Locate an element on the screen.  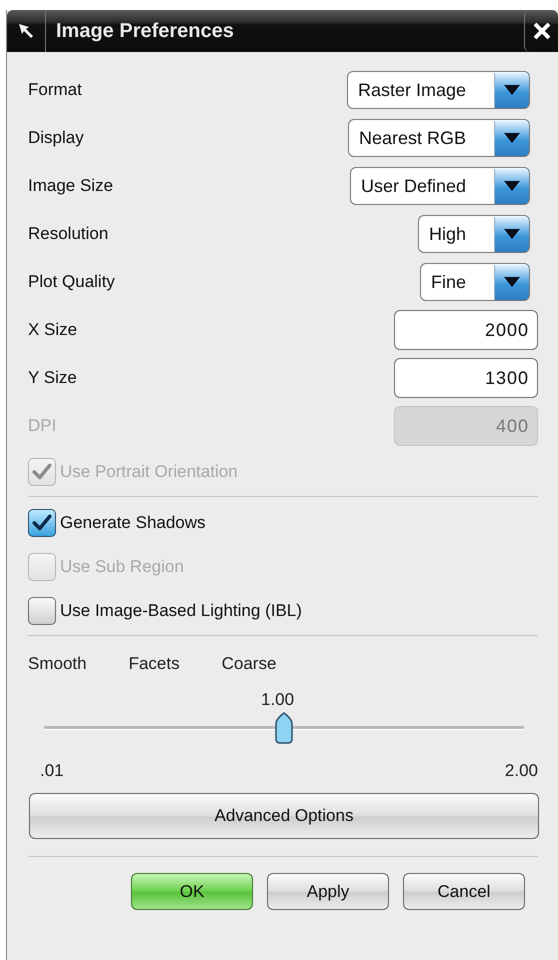
checkbox-label: Use Sub Region is located at coordinates (122, 567).